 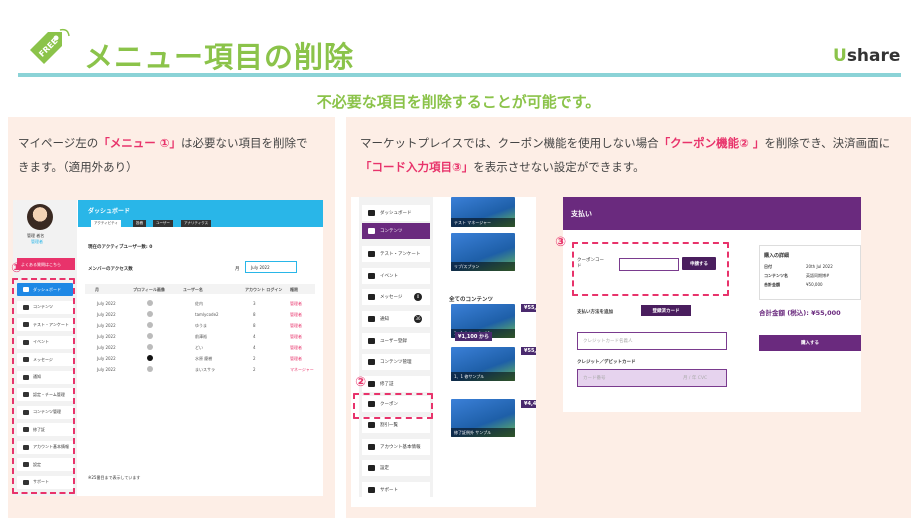 I want to click on dashboard-header: ダッシュボード, so click(x=200, y=208).